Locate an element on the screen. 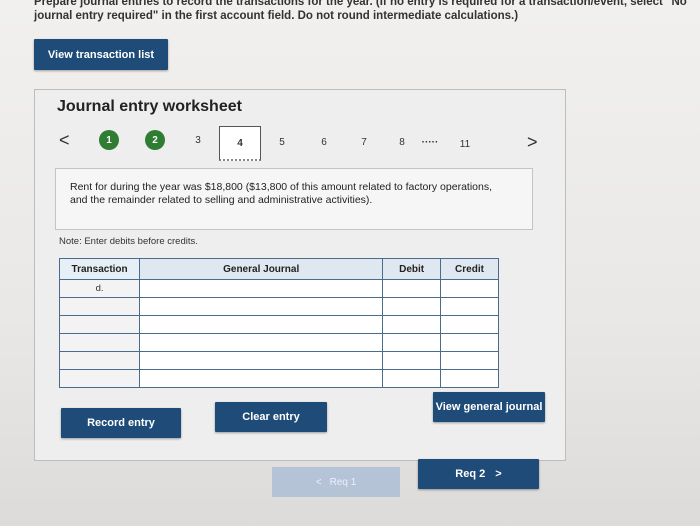 The width and height of the screenshot is (700, 526). step-ellipsis: ····· is located at coordinates (430, 142).